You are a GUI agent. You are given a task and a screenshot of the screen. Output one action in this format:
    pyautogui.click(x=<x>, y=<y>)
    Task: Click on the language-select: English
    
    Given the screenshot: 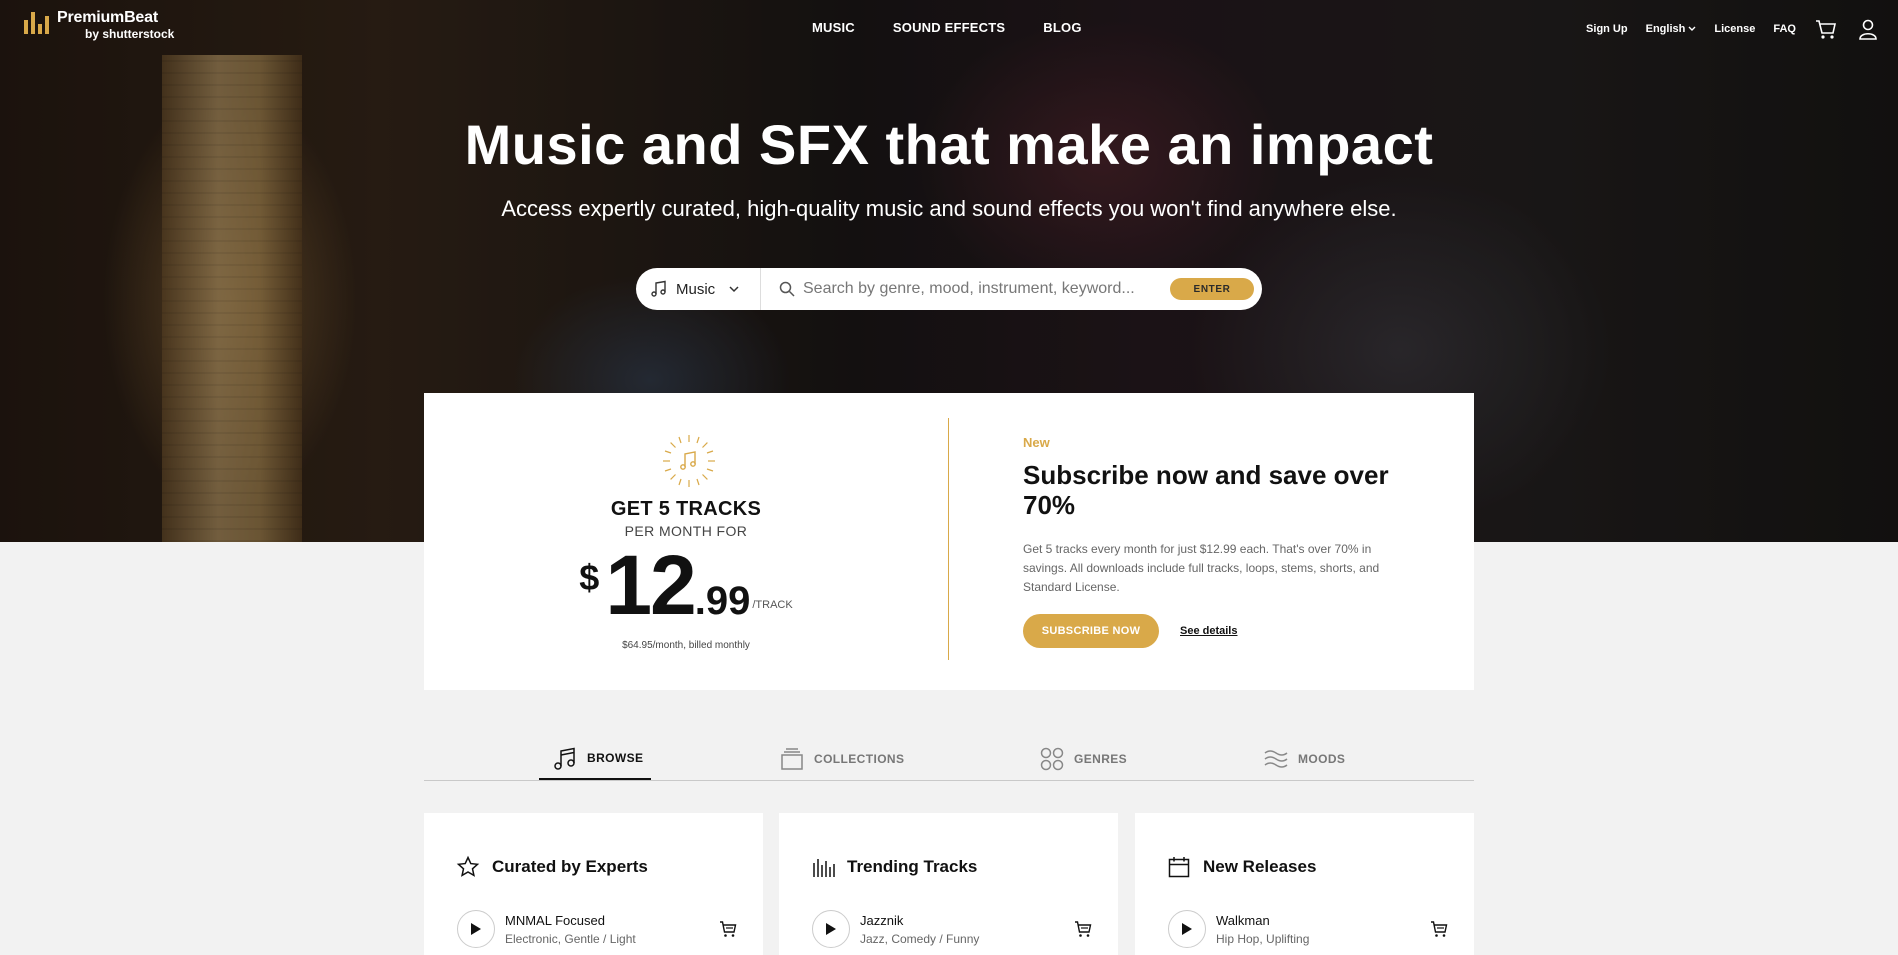 What is the action you would take?
    pyautogui.click(x=1671, y=29)
    